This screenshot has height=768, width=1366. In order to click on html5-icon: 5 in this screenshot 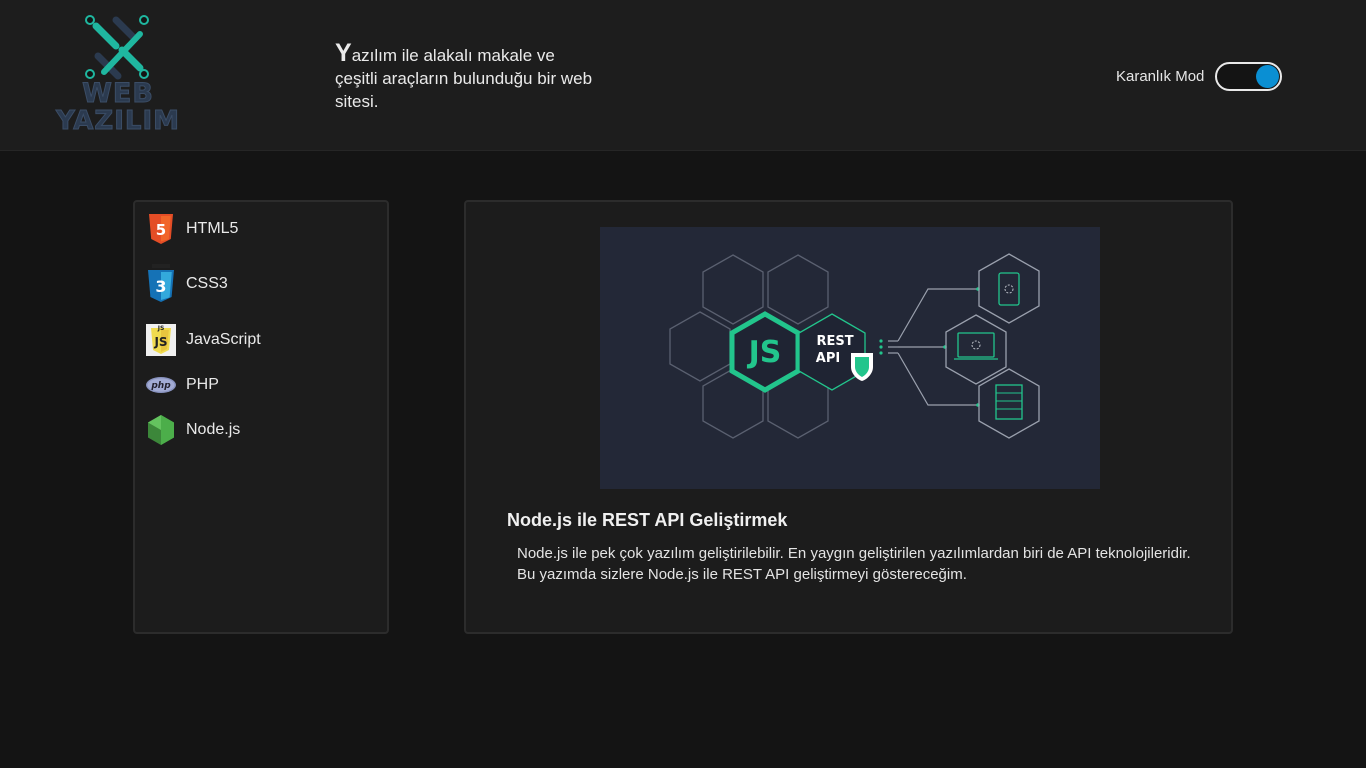, I will do `click(161, 229)`.